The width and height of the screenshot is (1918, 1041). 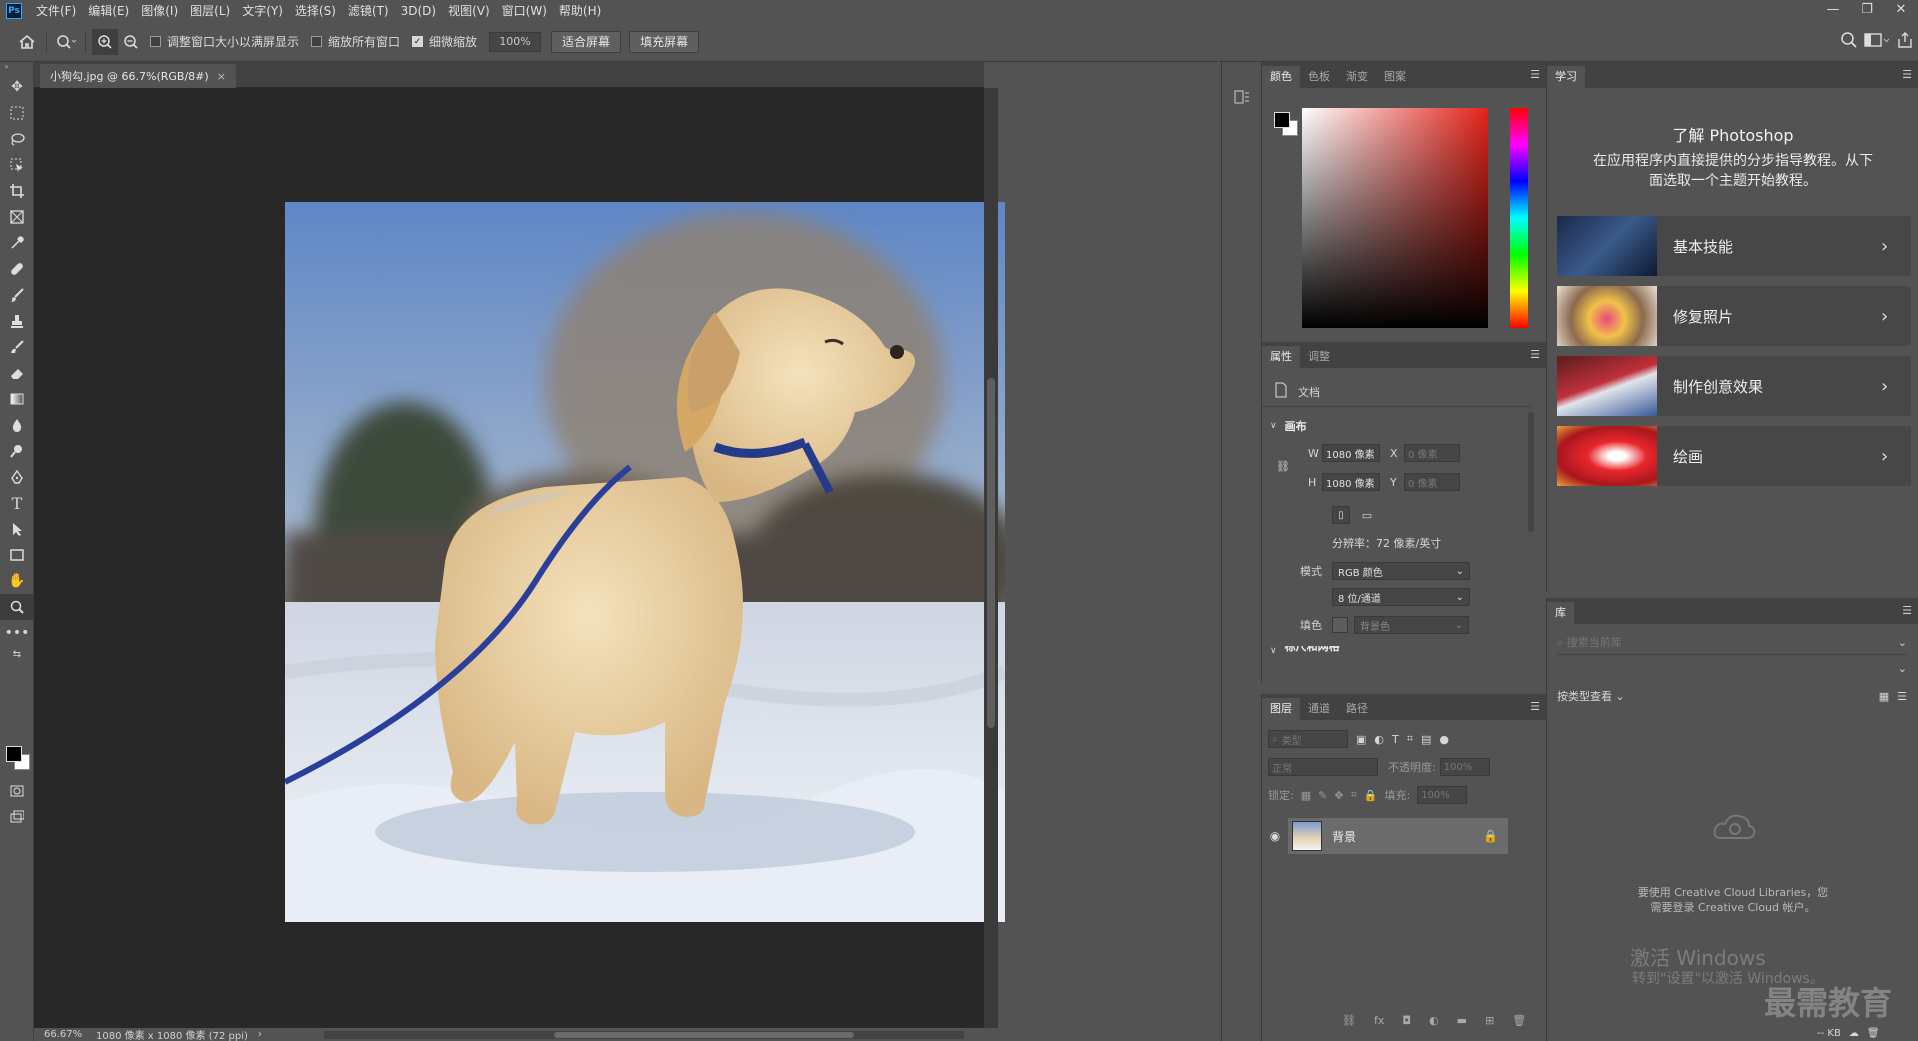 What do you see at coordinates (1905, 41) in the screenshot?
I see `share-icon` at bounding box center [1905, 41].